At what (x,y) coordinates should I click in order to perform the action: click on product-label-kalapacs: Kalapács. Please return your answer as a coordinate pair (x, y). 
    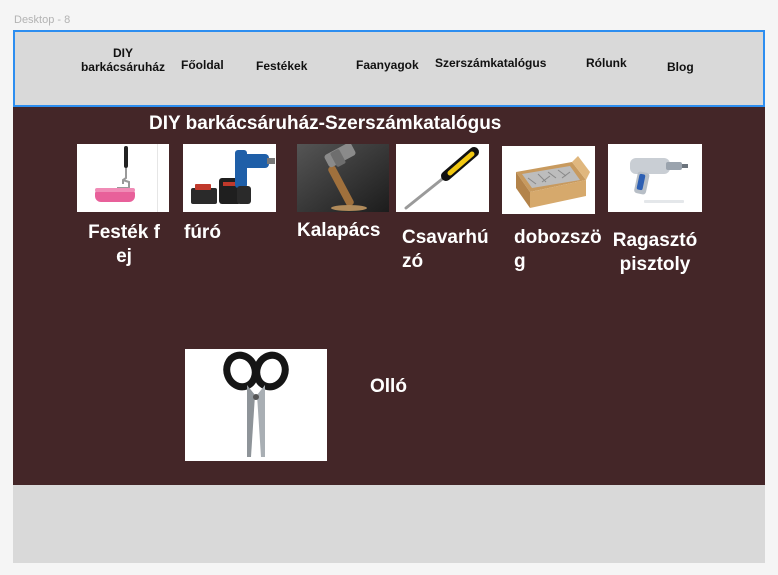
    Looking at the image, I should click on (339, 230).